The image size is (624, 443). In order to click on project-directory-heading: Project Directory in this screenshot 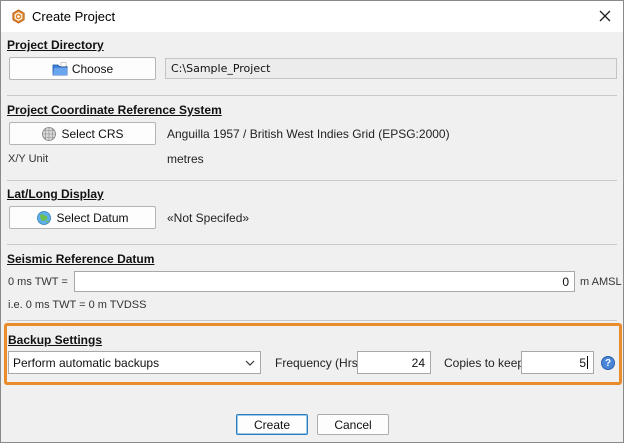, I will do `click(55, 45)`.